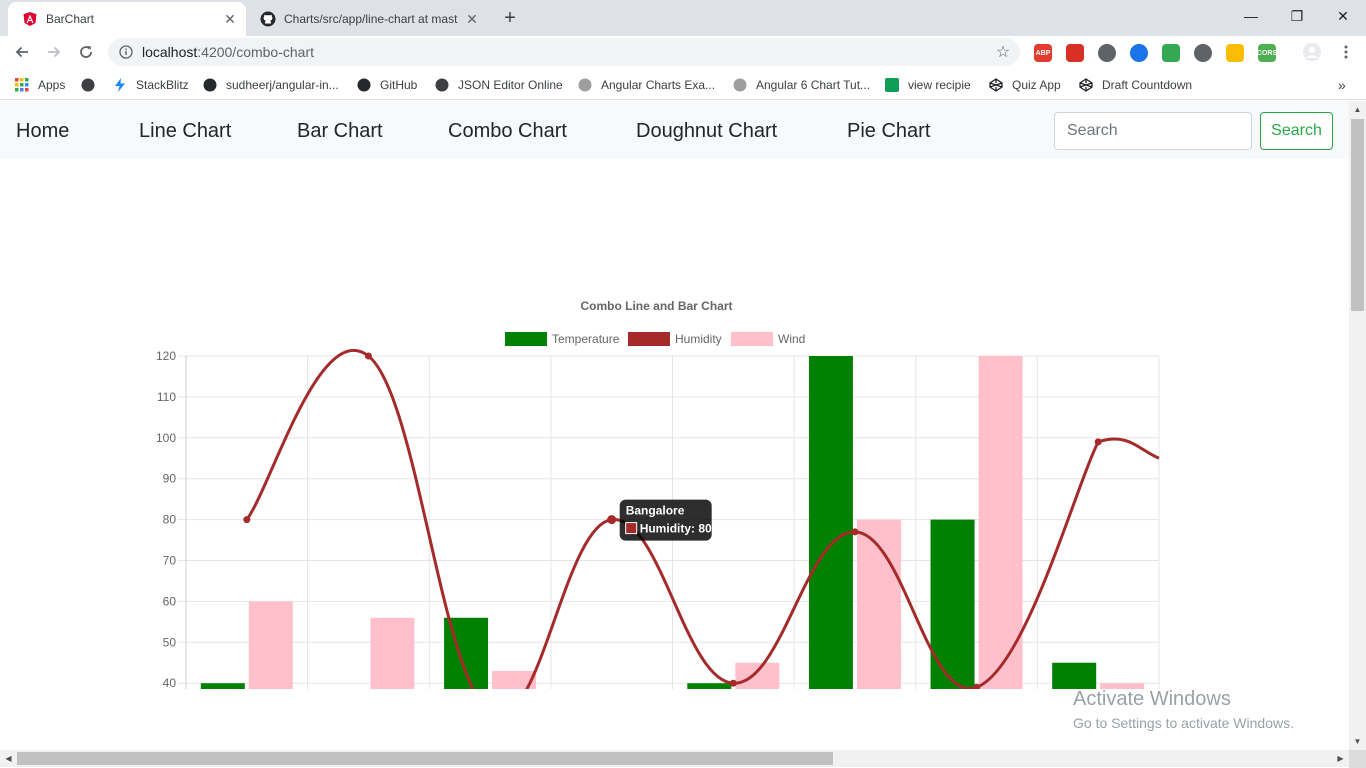 The height and width of the screenshot is (768, 1366). Describe the element at coordinates (1357, 741) in the screenshot. I see `scroll-down-arrow-icon: ▼` at that location.